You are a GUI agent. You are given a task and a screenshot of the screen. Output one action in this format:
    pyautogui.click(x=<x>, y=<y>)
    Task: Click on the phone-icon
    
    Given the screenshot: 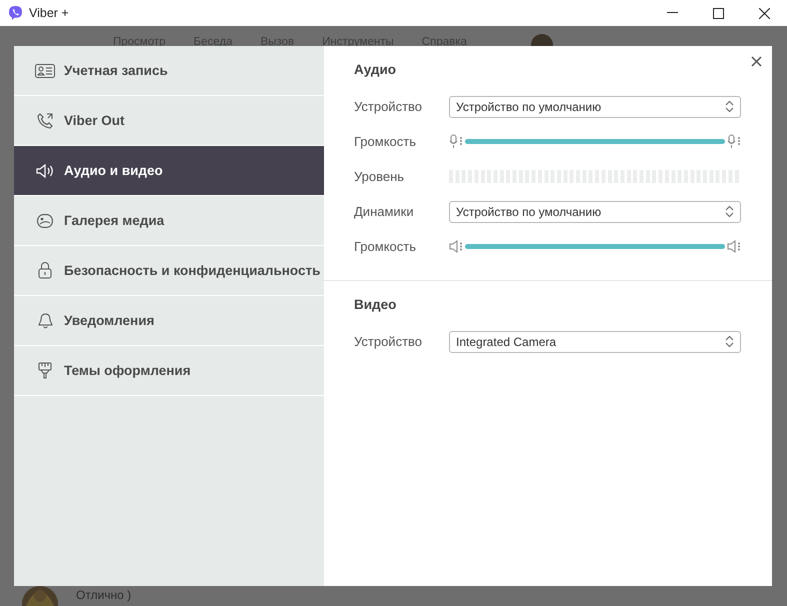 What is the action you would take?
    pyautogui.click(x=45, y=120)
    